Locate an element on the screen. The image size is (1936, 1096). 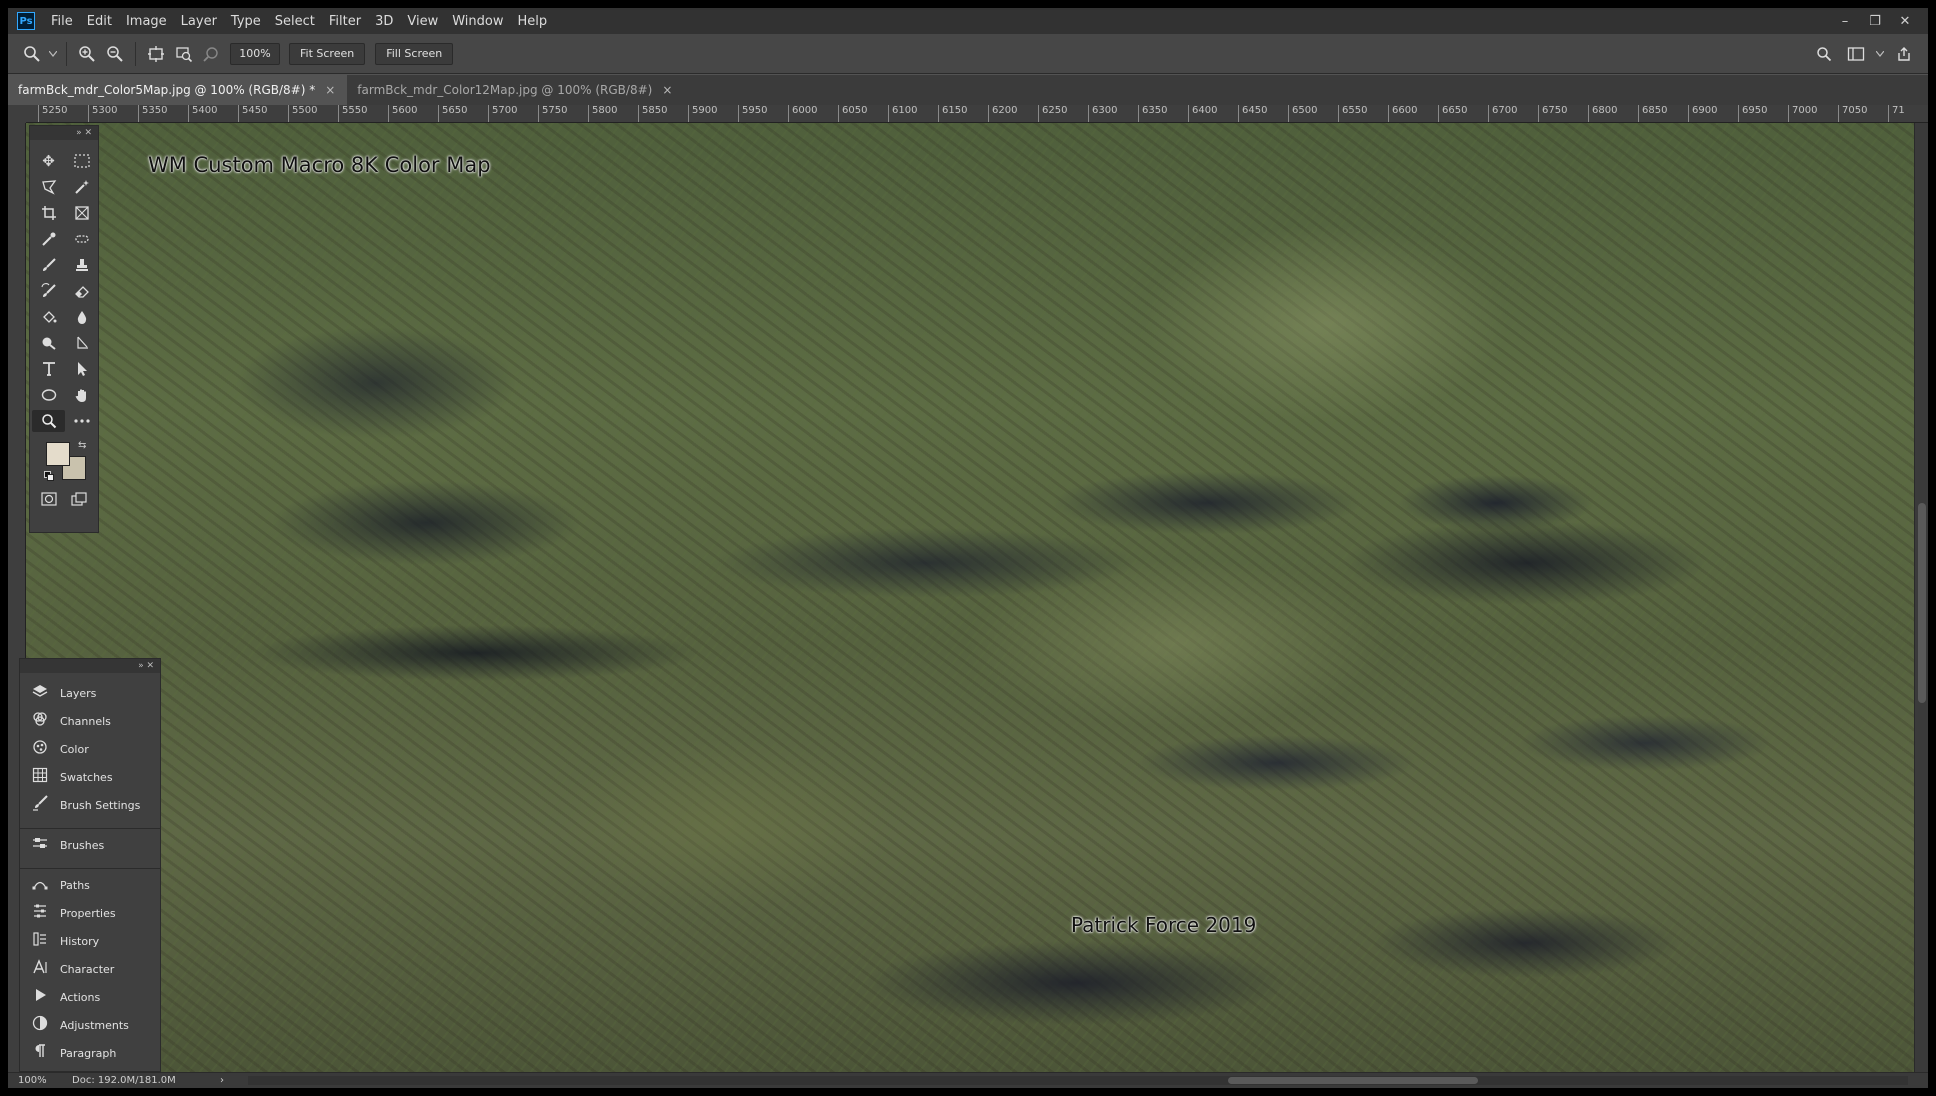
status-menu-arrow-icon: › is located at coordinates (222, 1080).